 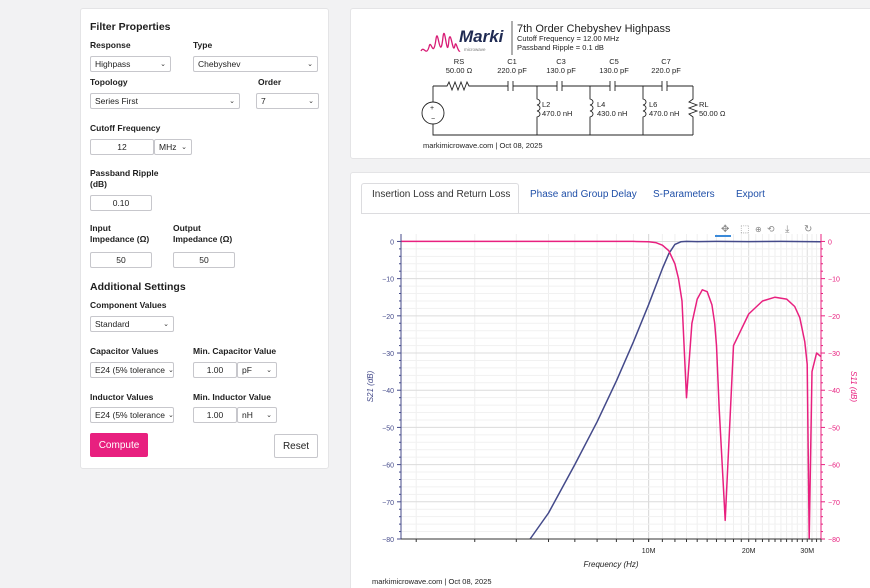 What do you see at coordinates (834, 354) in the screenshot?
I see `y-tick-label-right: −30` at bounding box center [834, 354].